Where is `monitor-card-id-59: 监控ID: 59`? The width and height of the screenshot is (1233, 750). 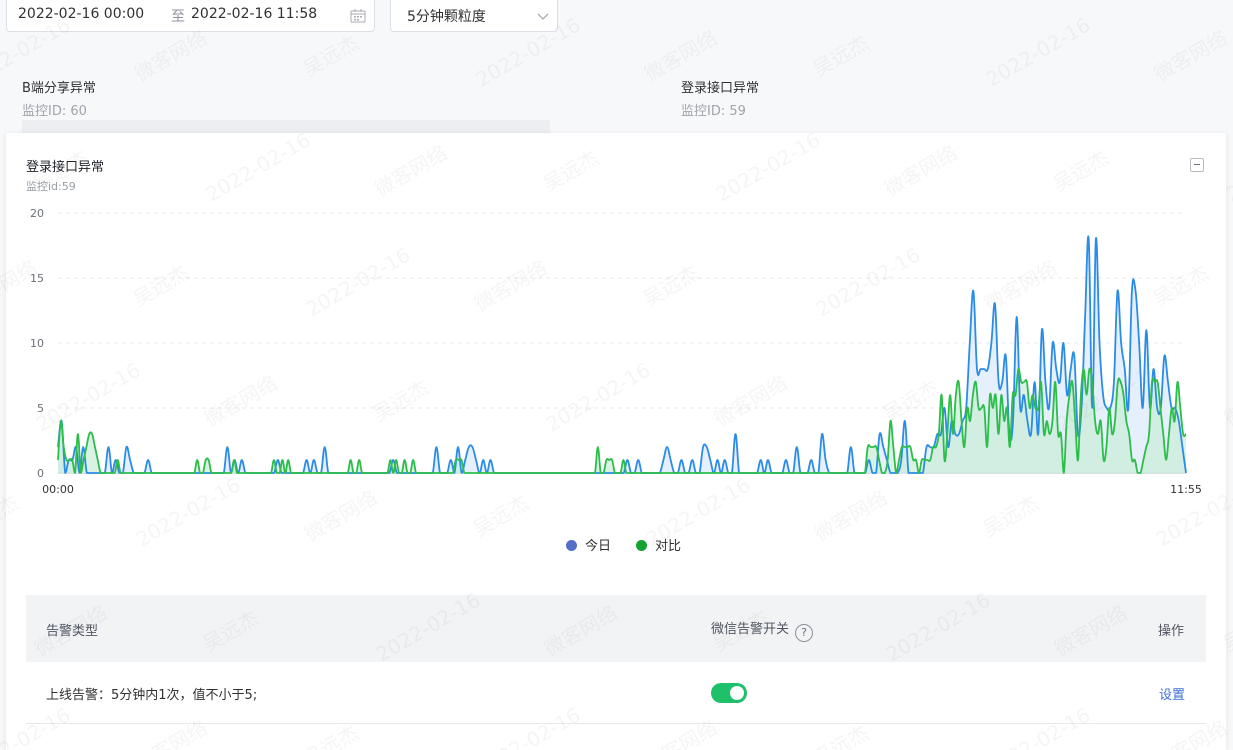 monitor-card-id-59: 监控ID: 59 is located at coordinates (713, 111).